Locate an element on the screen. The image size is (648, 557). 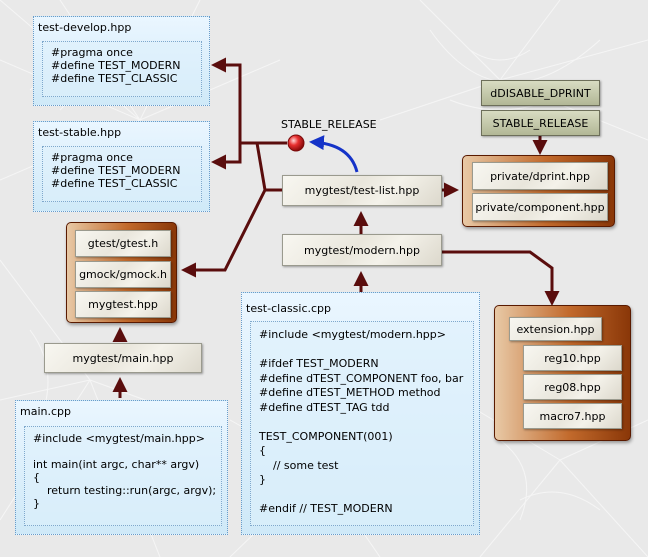
file-gmock-h: gmock/gmock.h is located at coordinates (123, 274).